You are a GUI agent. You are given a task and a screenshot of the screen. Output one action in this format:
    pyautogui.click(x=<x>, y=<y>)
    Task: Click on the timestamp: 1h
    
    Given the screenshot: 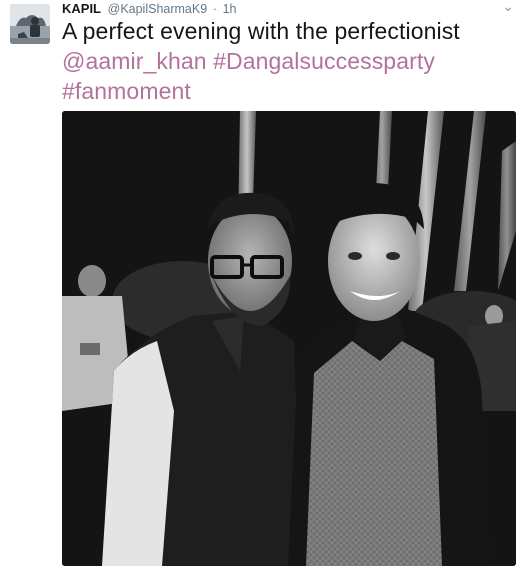 What is the action you would take?
    pyautogui.click(x=230, y=9)
    